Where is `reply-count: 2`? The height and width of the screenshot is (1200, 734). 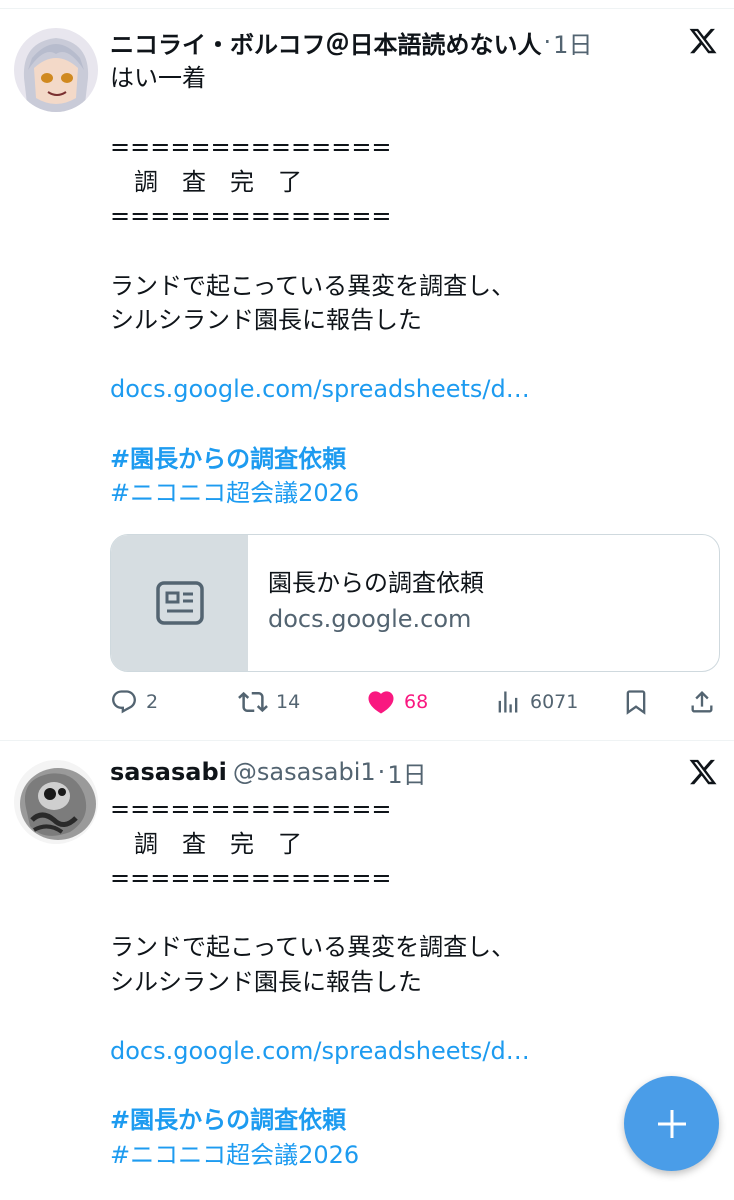 reply-count: 2 is located at coordinates (152, 702).